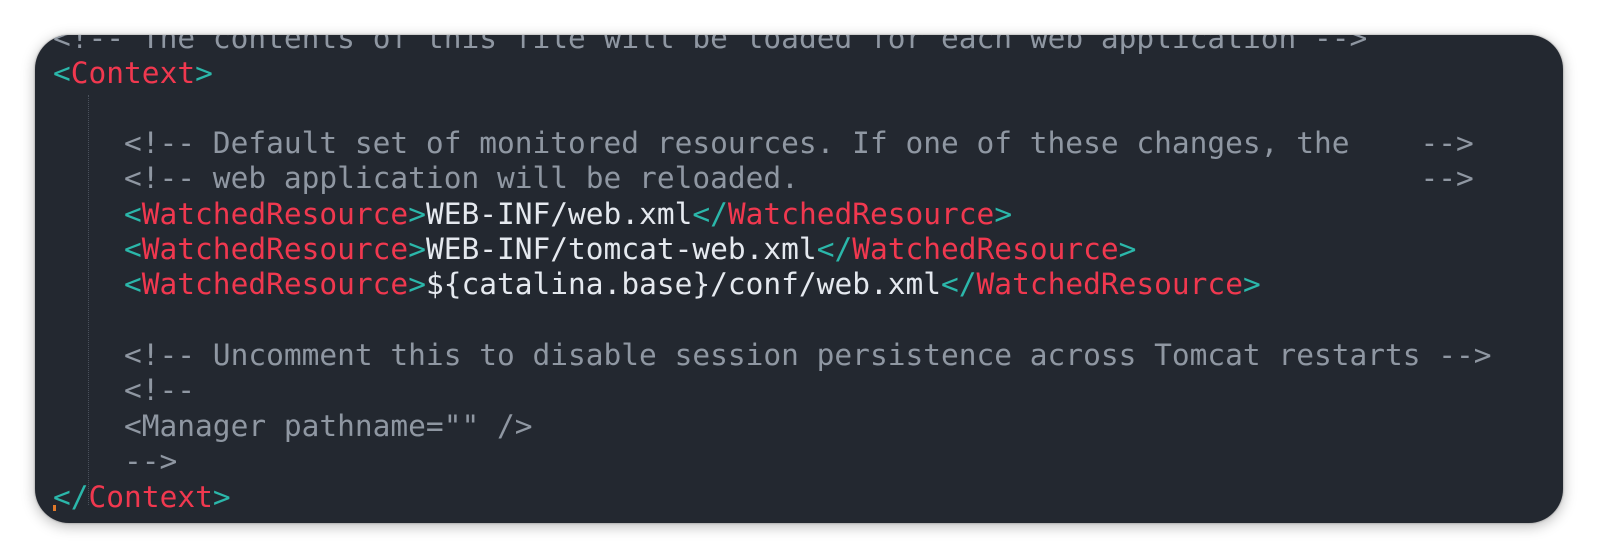 This screenshot has width=1598, height=558. Describe the element at coordinates (559, 214) in the screenshot. I see `watched-resource-value: WEB-INF/web.xml` at that location.